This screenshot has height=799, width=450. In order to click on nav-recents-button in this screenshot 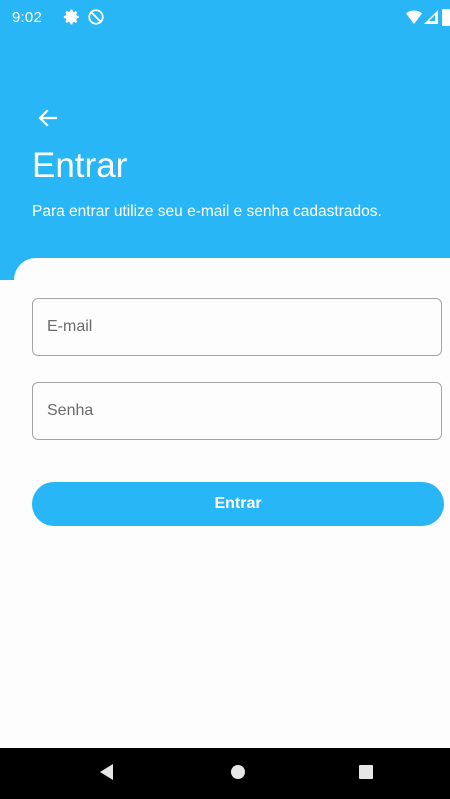, I will do `click(366, 774)`.